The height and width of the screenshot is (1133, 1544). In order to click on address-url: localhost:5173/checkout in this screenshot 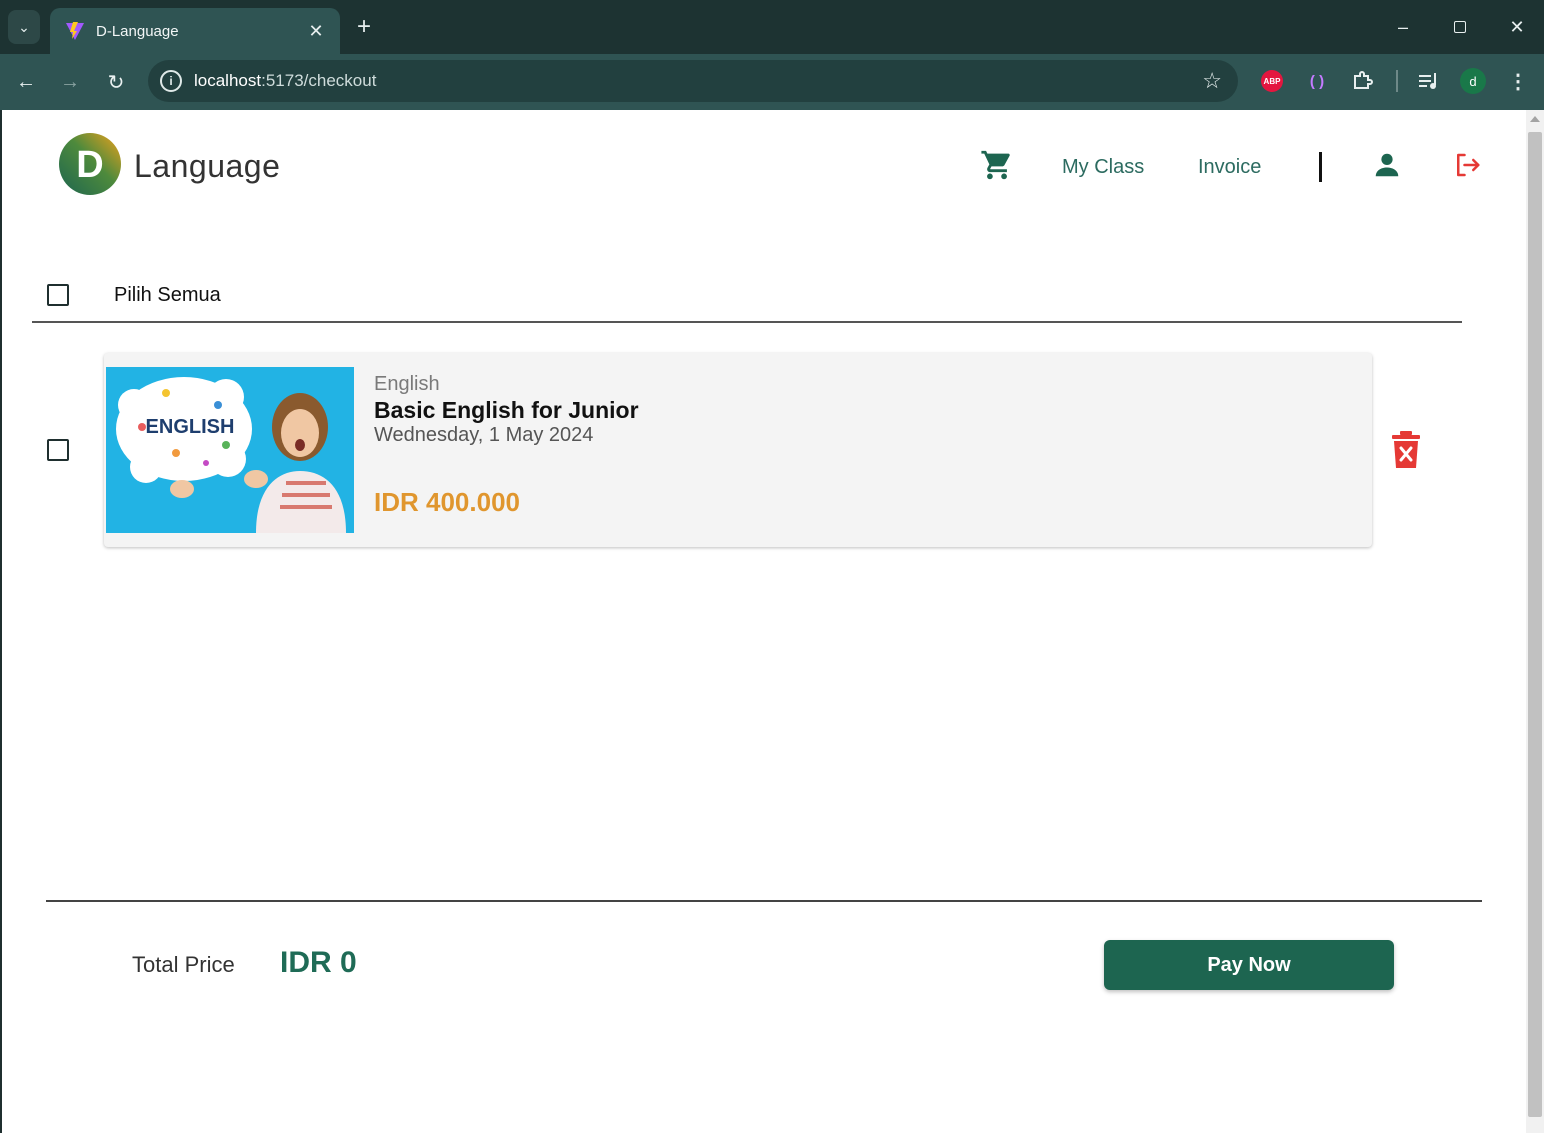, I will do `click(285, 81)`.